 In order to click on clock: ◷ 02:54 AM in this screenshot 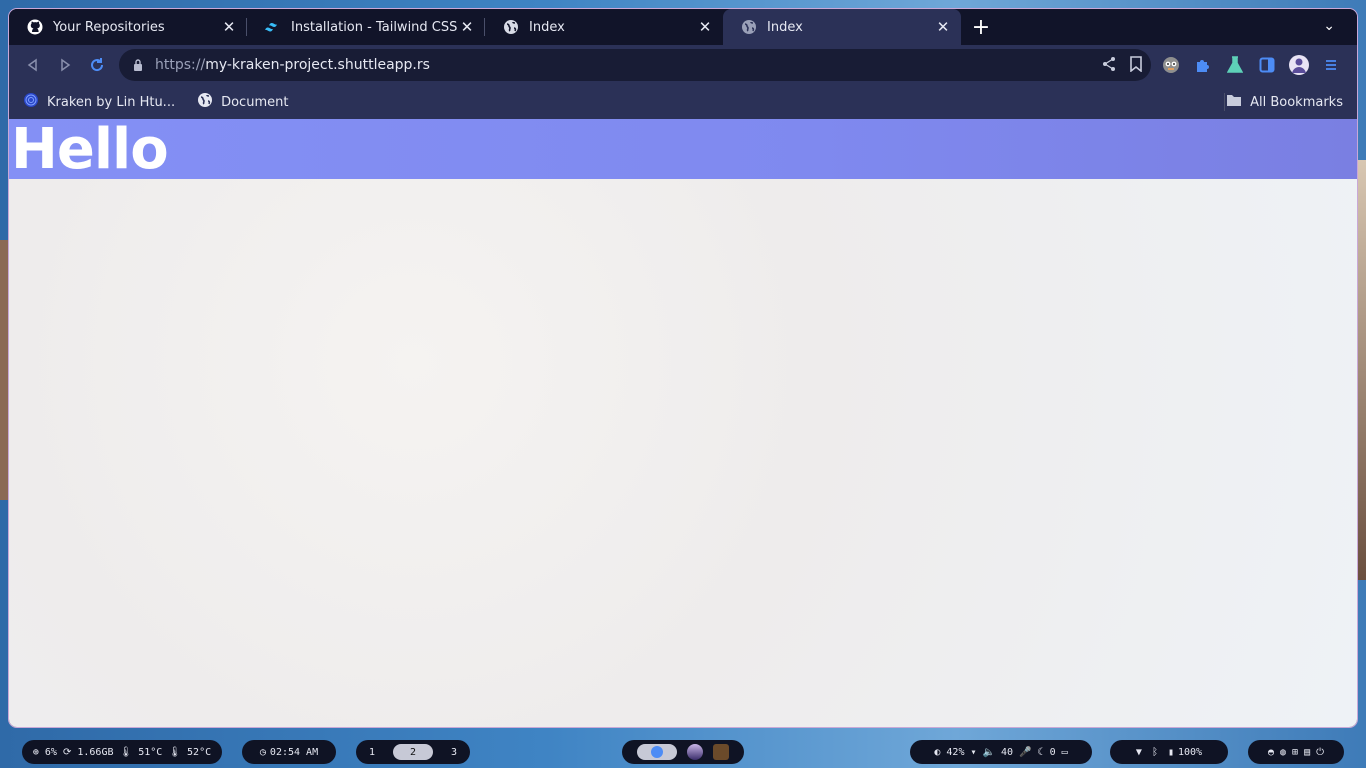, I will do `click(289, 752)`.